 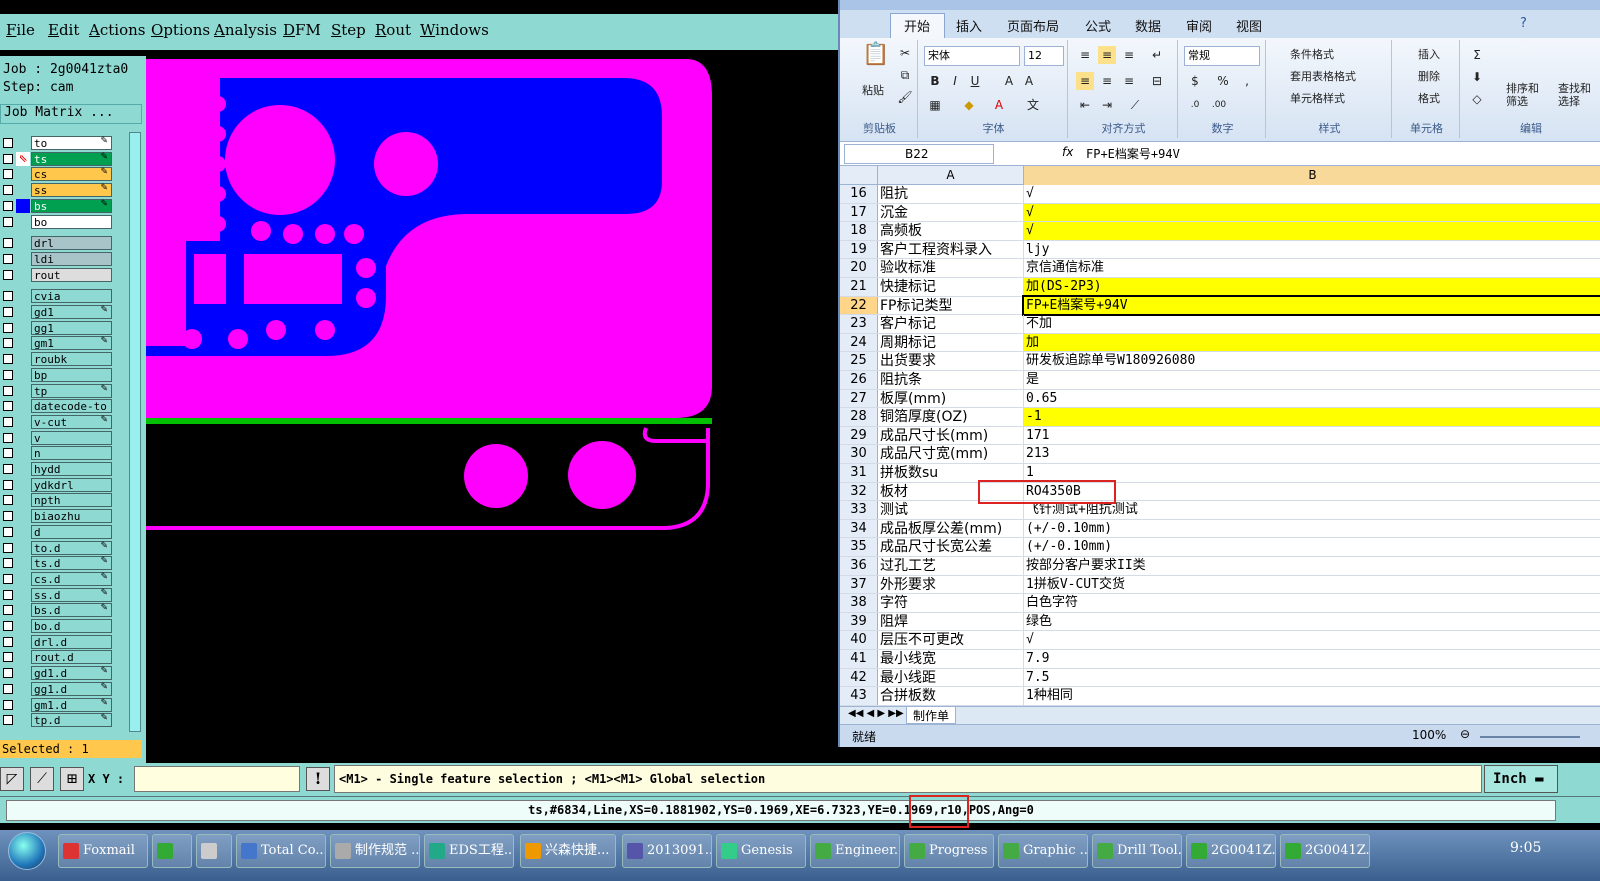 What do you see at coordinates (59, 205) in the screenshot?
I see `layer-row: bs ✎` at bounding box center [59, 205].